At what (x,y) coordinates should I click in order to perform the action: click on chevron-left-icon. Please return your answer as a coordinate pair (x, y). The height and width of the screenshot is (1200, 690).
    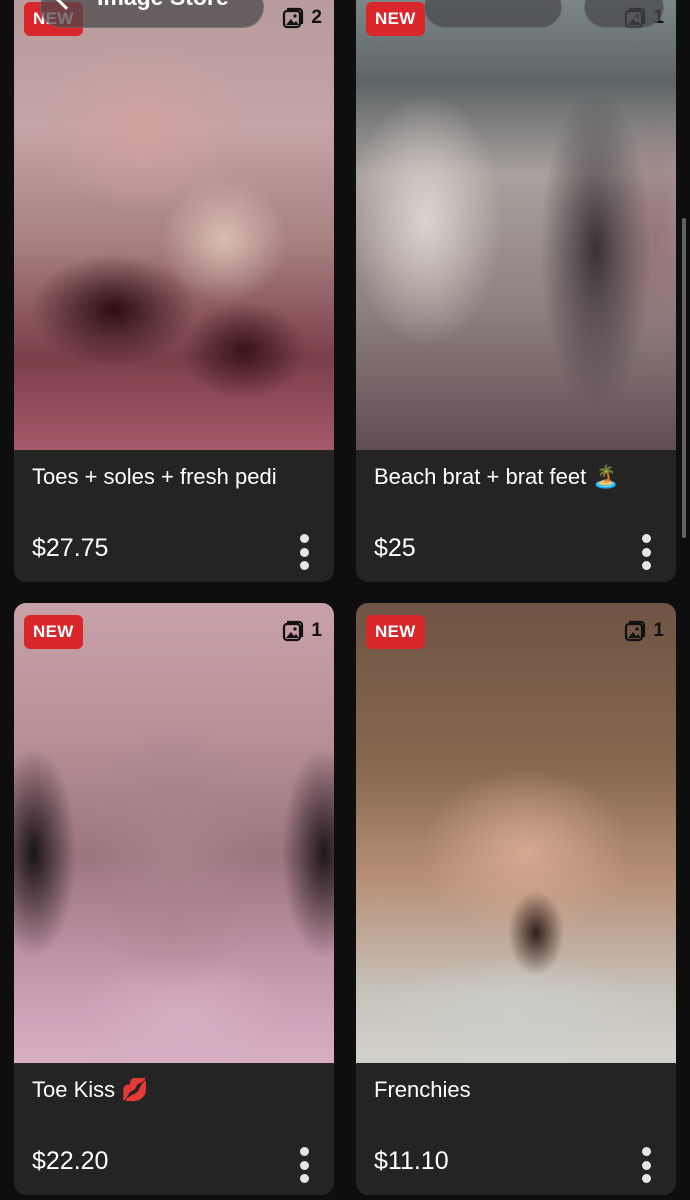
    Looking at the image, I should click on (66, 5).